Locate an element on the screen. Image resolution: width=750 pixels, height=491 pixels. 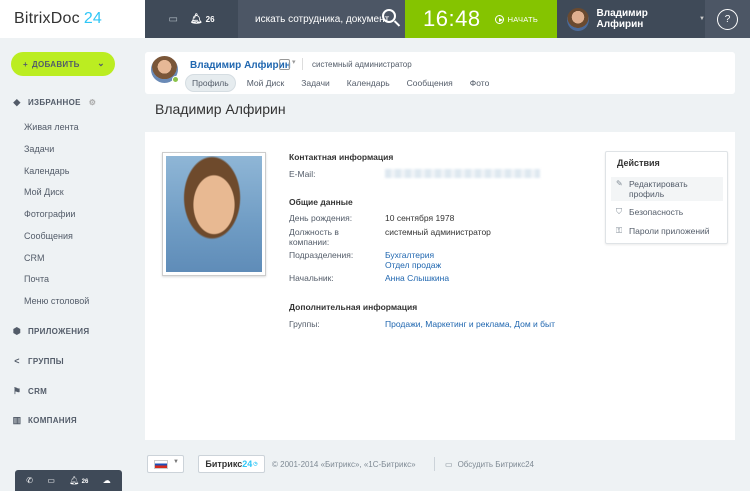
logo: BitrixDoc 24 is located at coordinates (72, 19).